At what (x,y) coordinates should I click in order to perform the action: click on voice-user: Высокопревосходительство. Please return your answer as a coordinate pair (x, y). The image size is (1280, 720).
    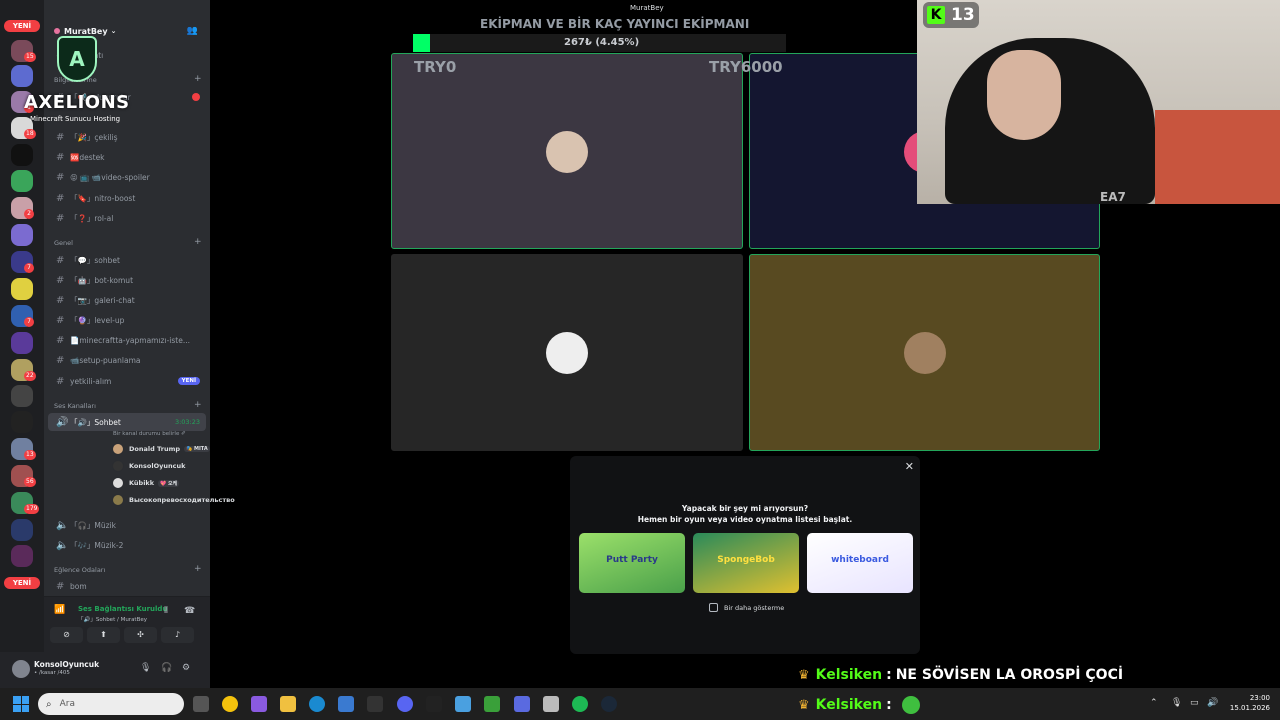
    Looking at the image, I should click on (173, 500).